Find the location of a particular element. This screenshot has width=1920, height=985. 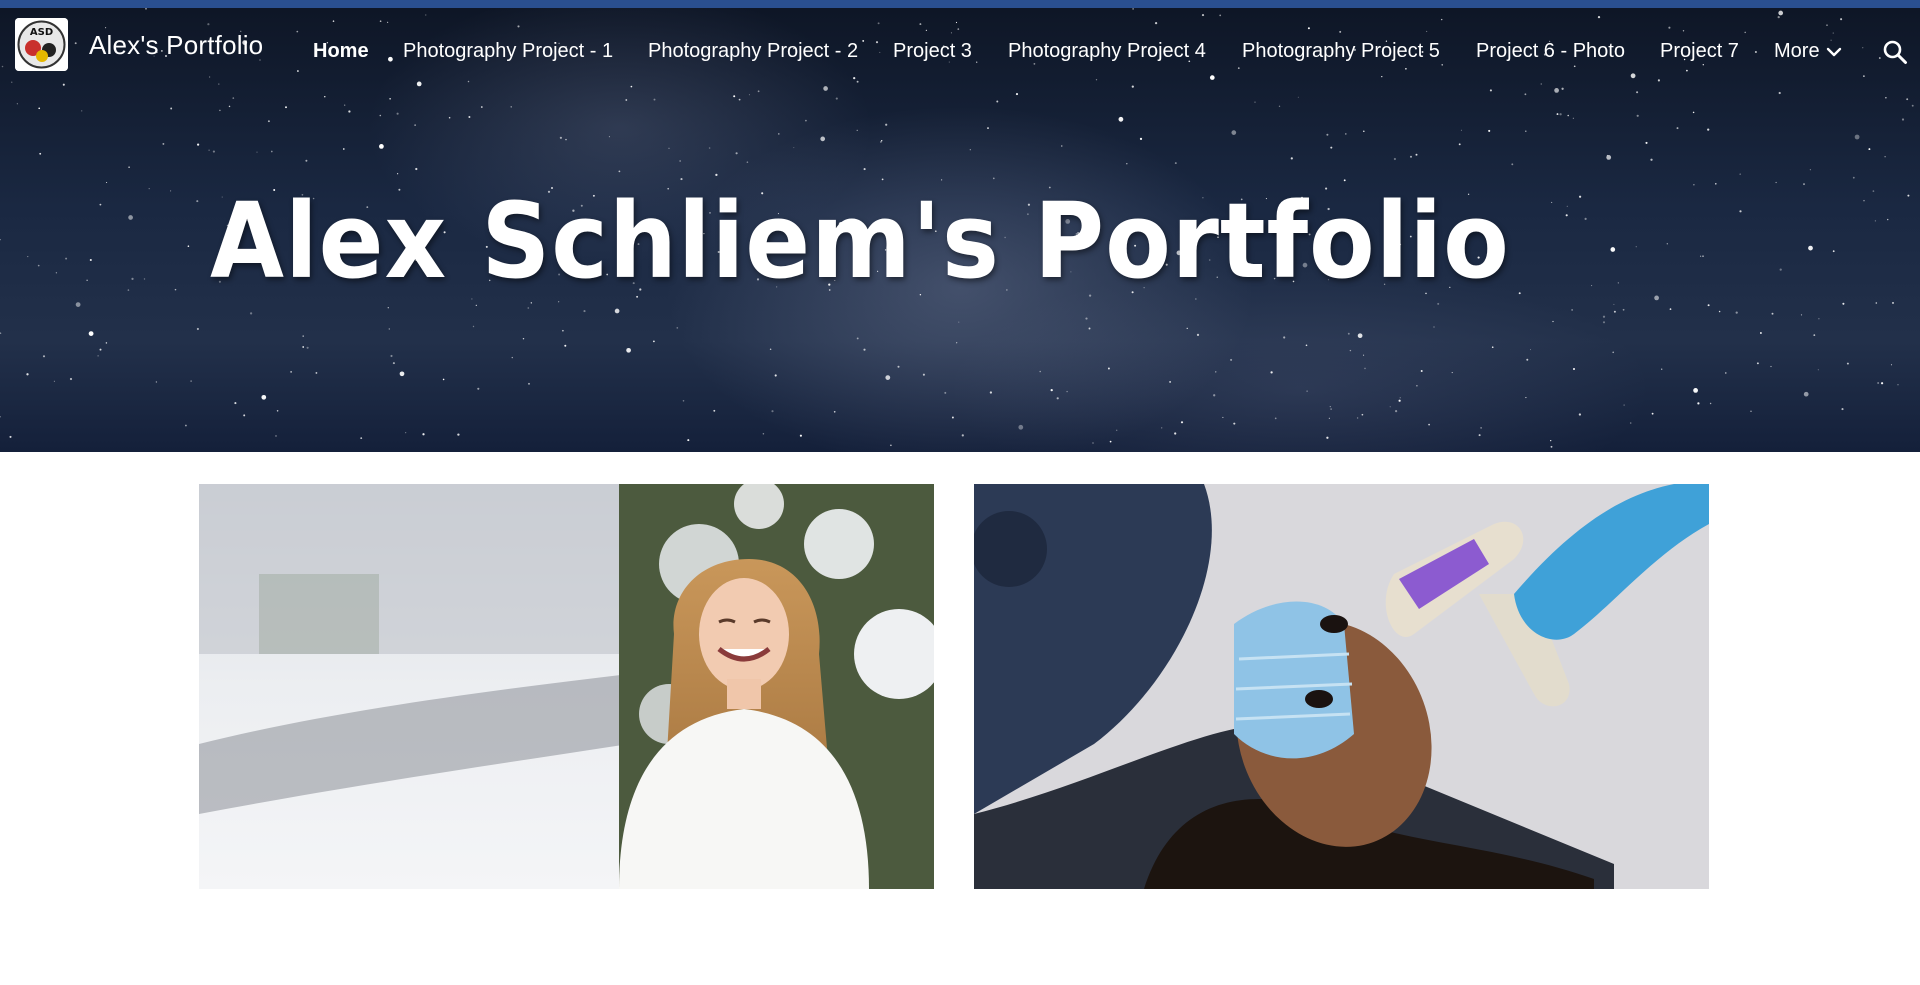

nav-item-project-6-photo: Project 6 - Photo is located at coordinates (1550, 51).